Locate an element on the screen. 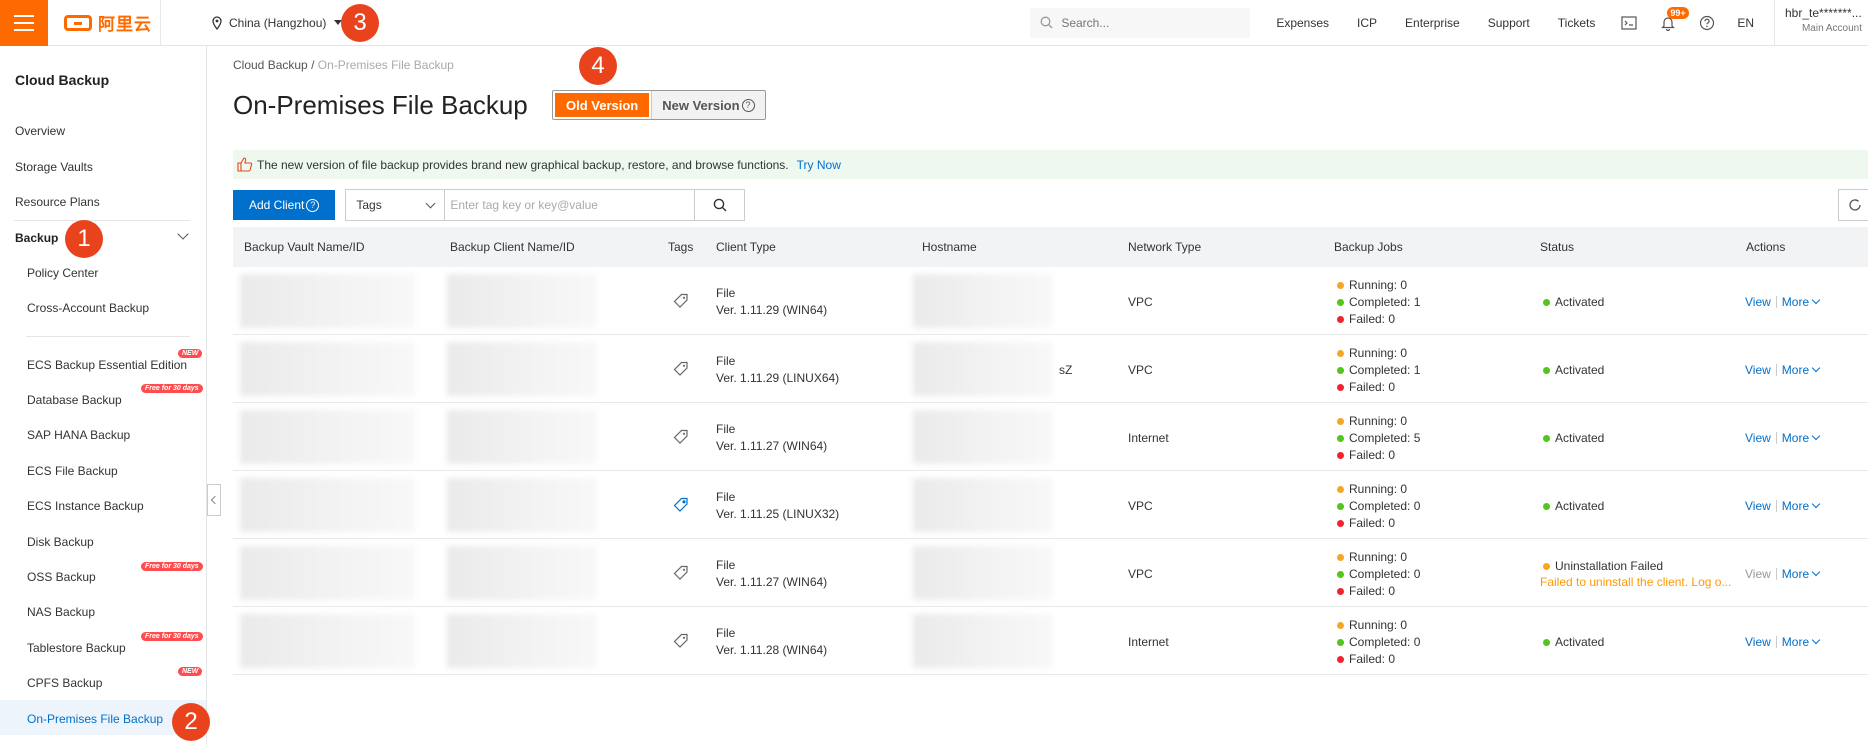 The image size is (1868, 745). old-version-button: Old Version is located at coordinates (602, 105).